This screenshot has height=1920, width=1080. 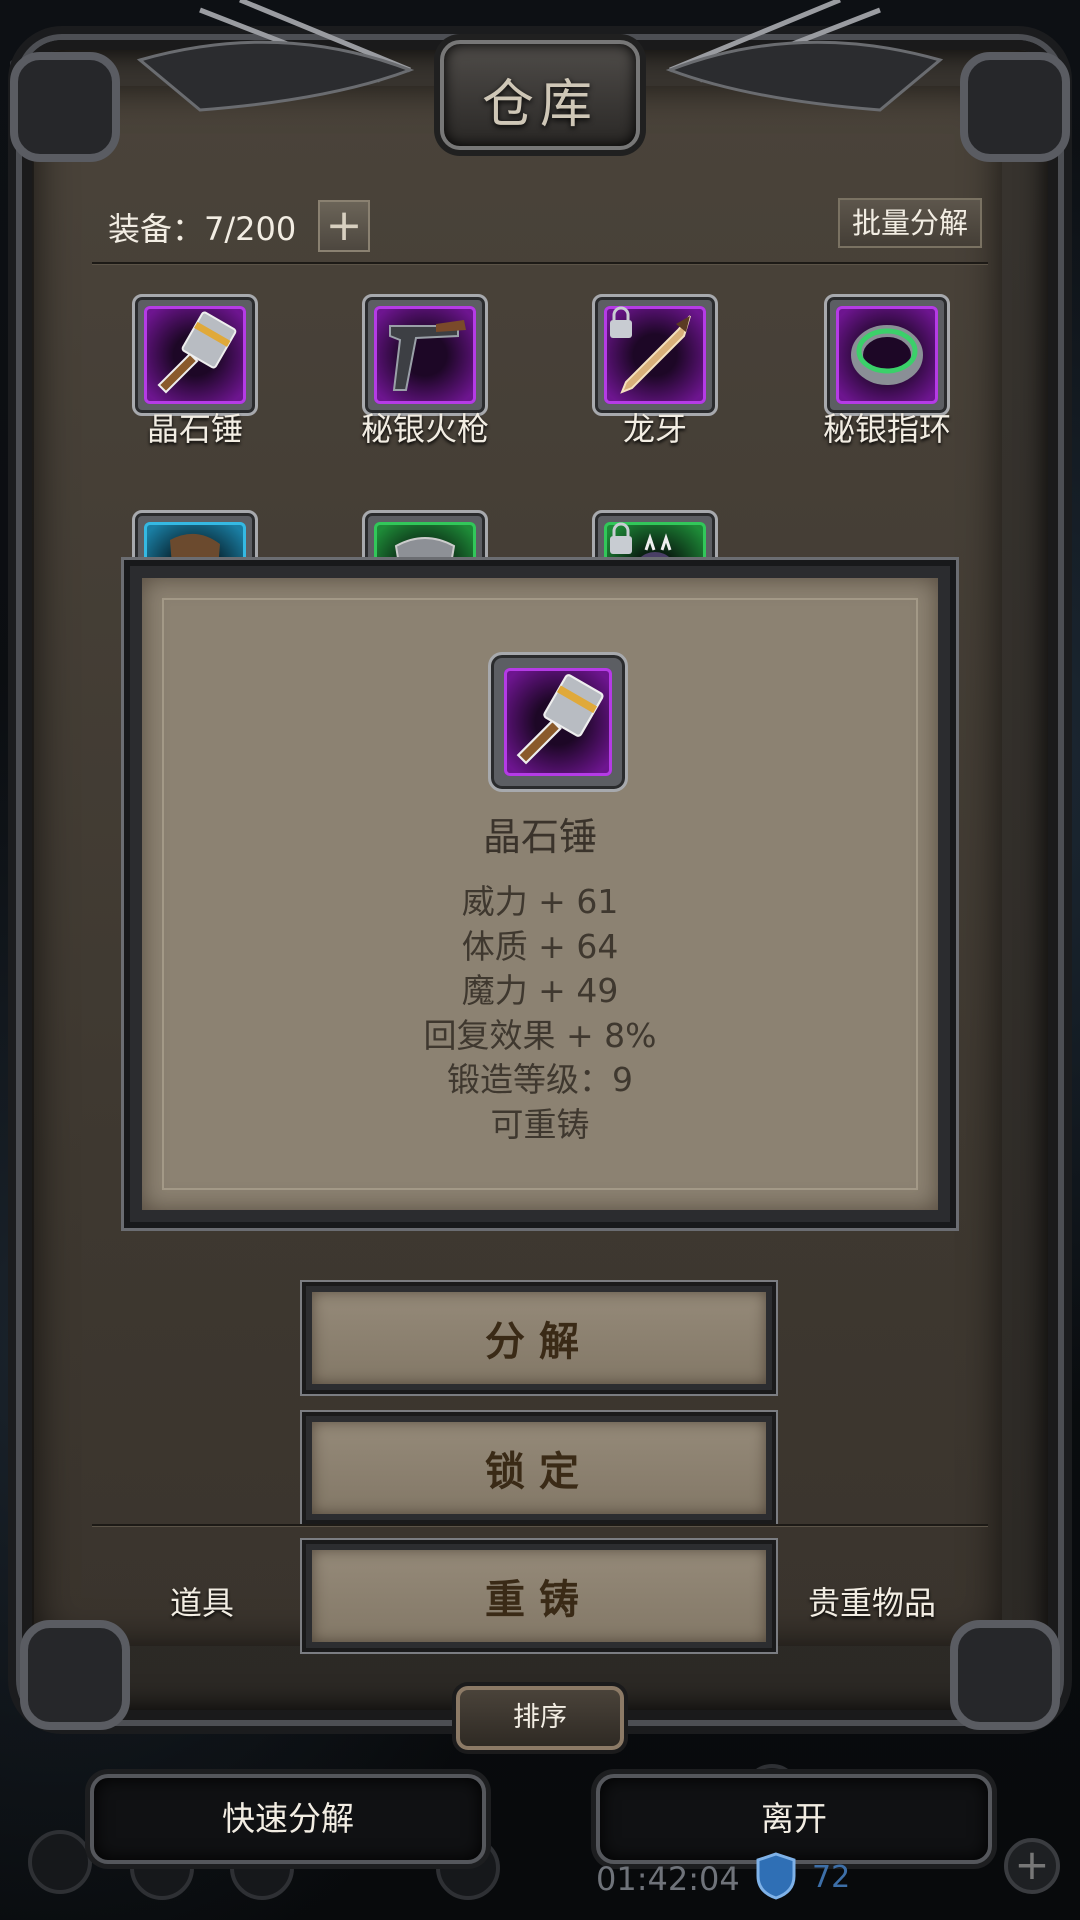 What do you see at coordinates (776, 1876) in the screenshot?
I see `shield-icon` at bounding box center [776, 1876].